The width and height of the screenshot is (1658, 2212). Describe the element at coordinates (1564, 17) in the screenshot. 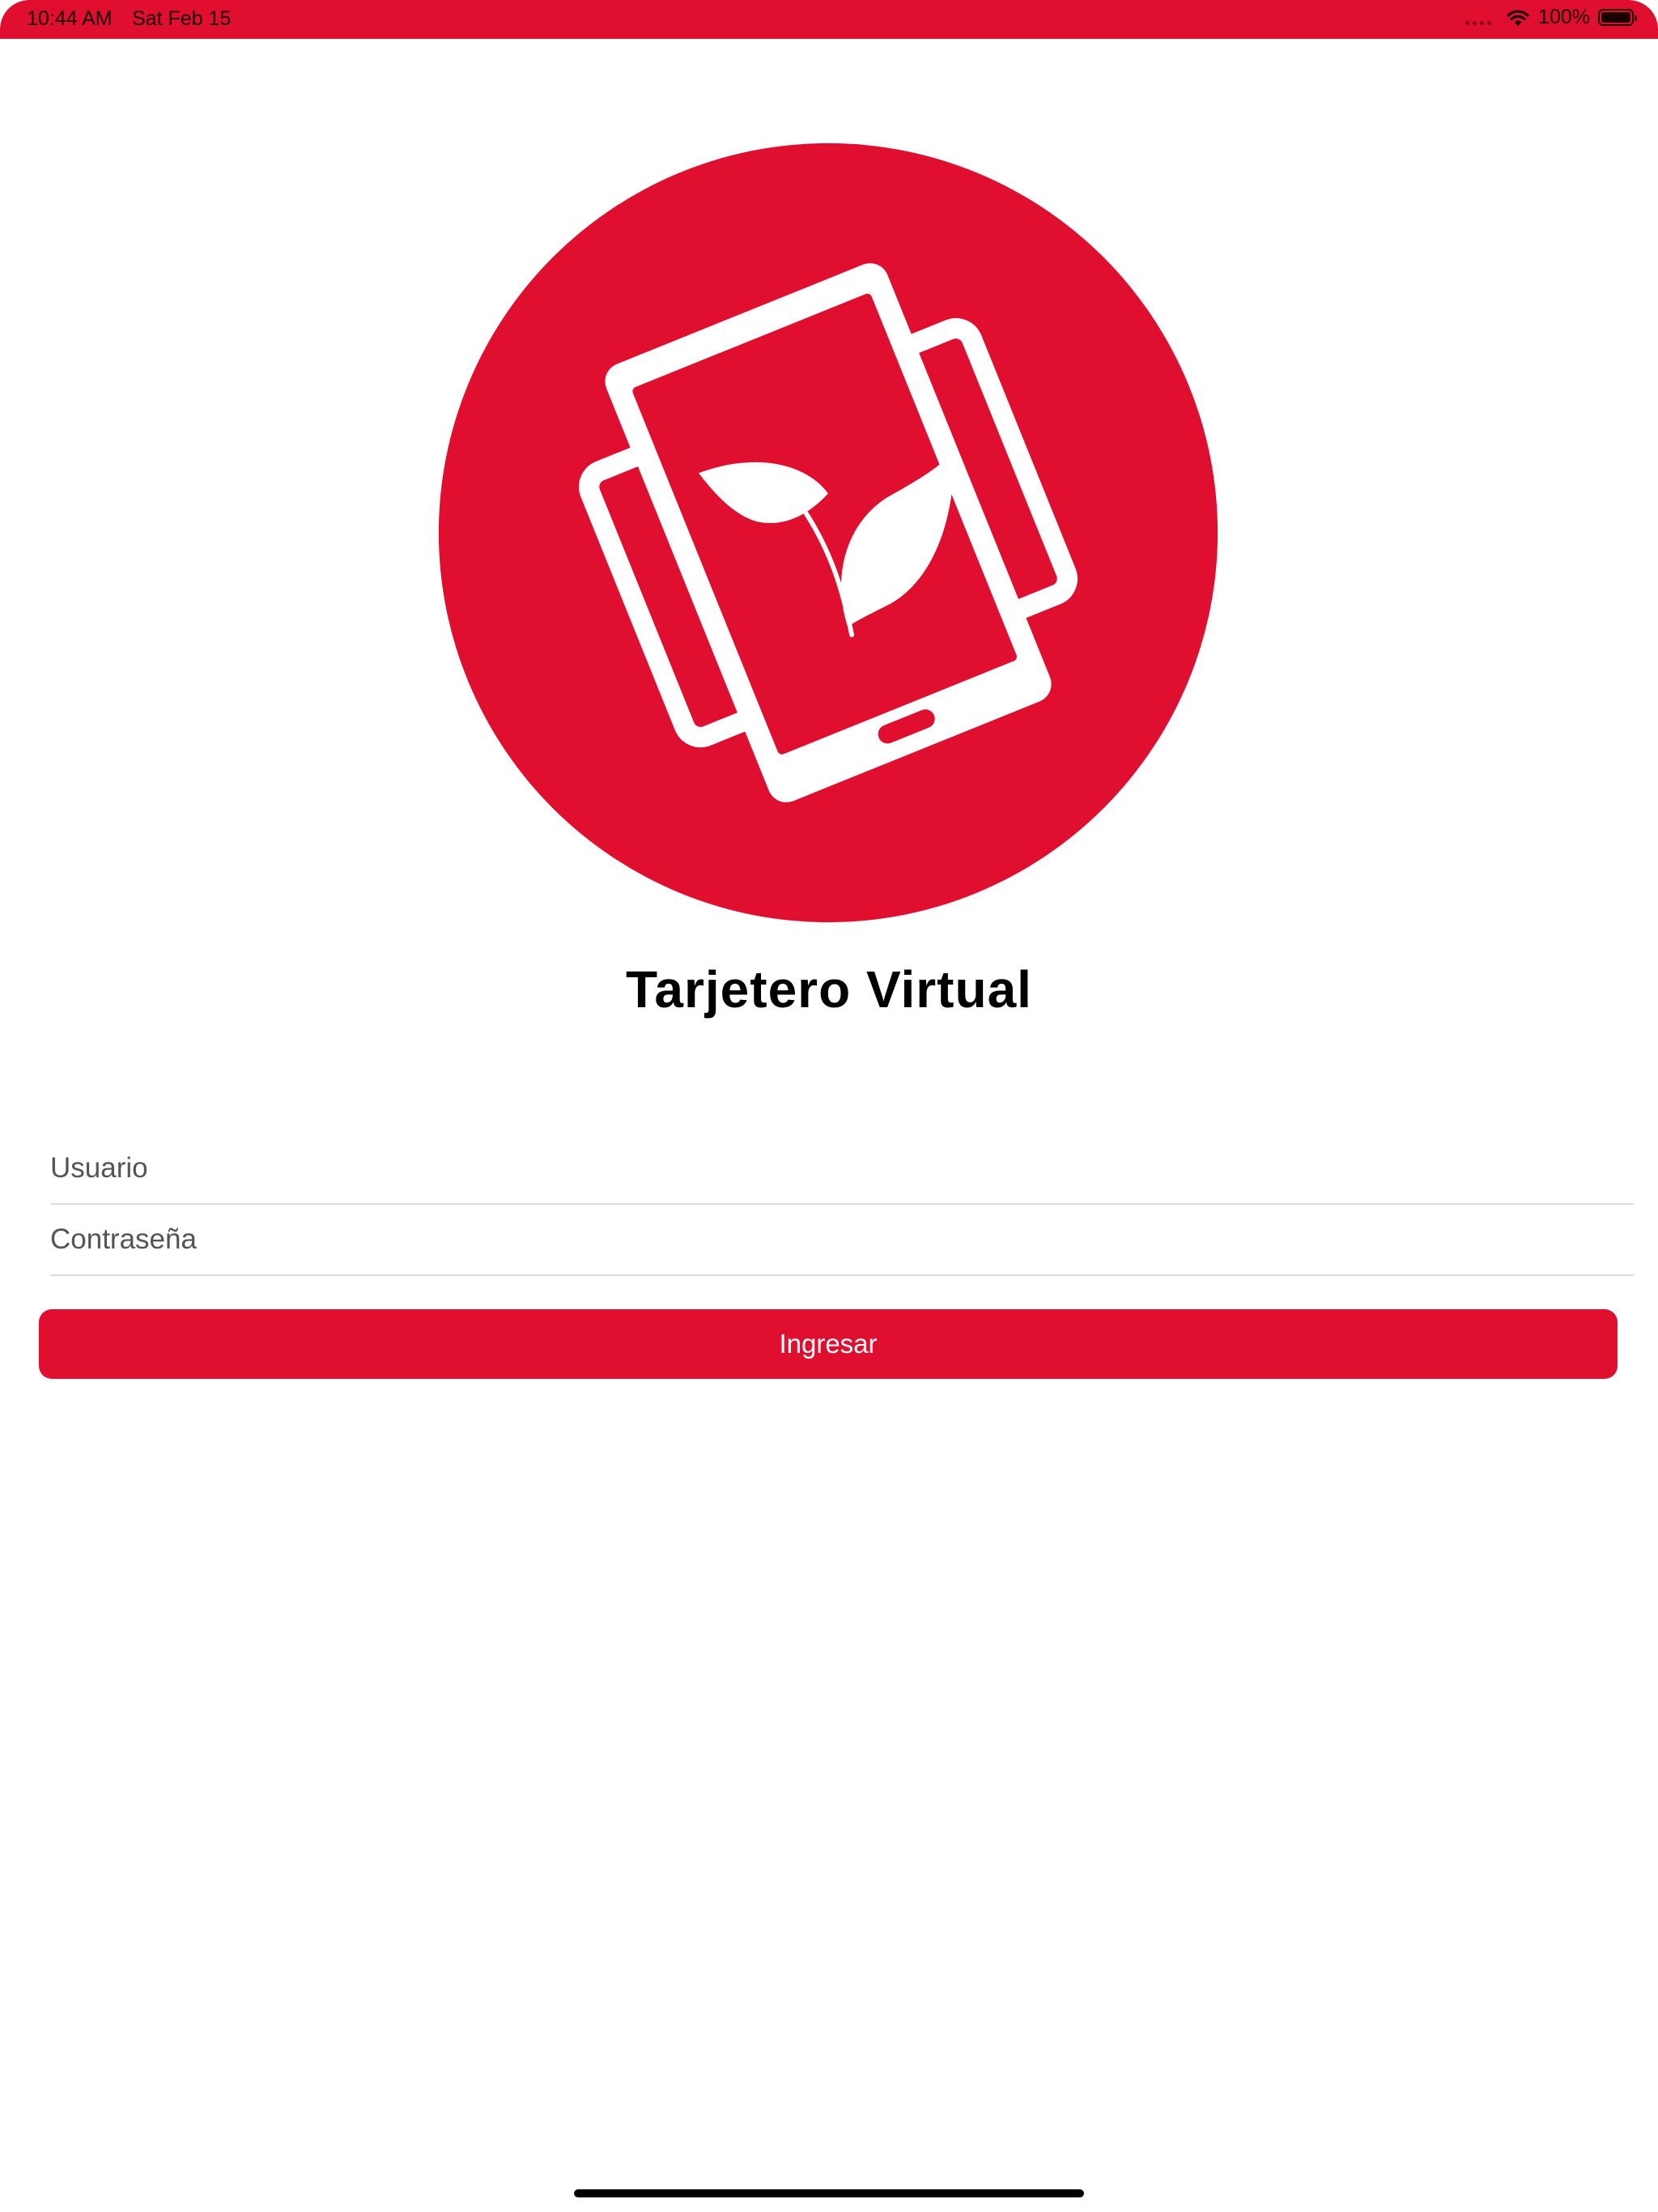

I see `battery-percent: 100%` at that location.